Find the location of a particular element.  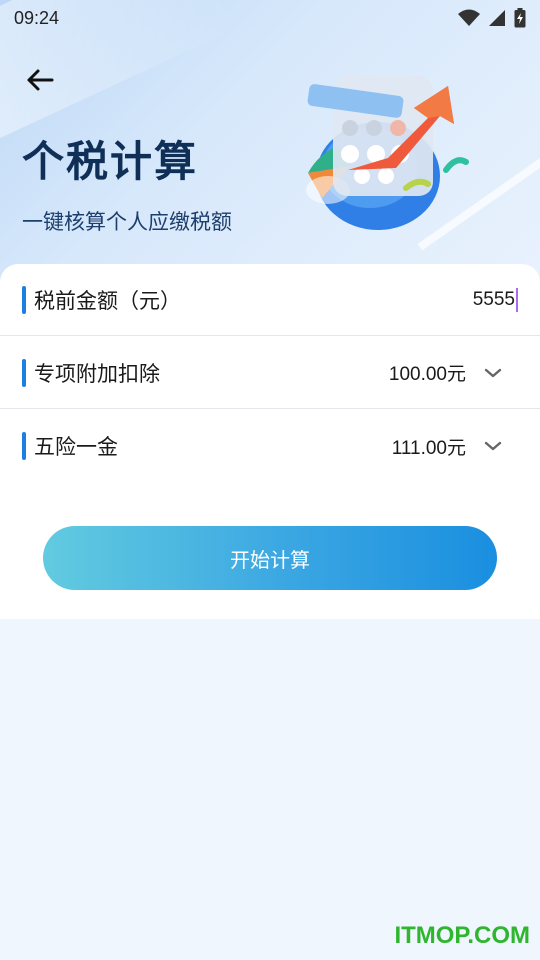

status-icons is located at coordinates (492, 18).